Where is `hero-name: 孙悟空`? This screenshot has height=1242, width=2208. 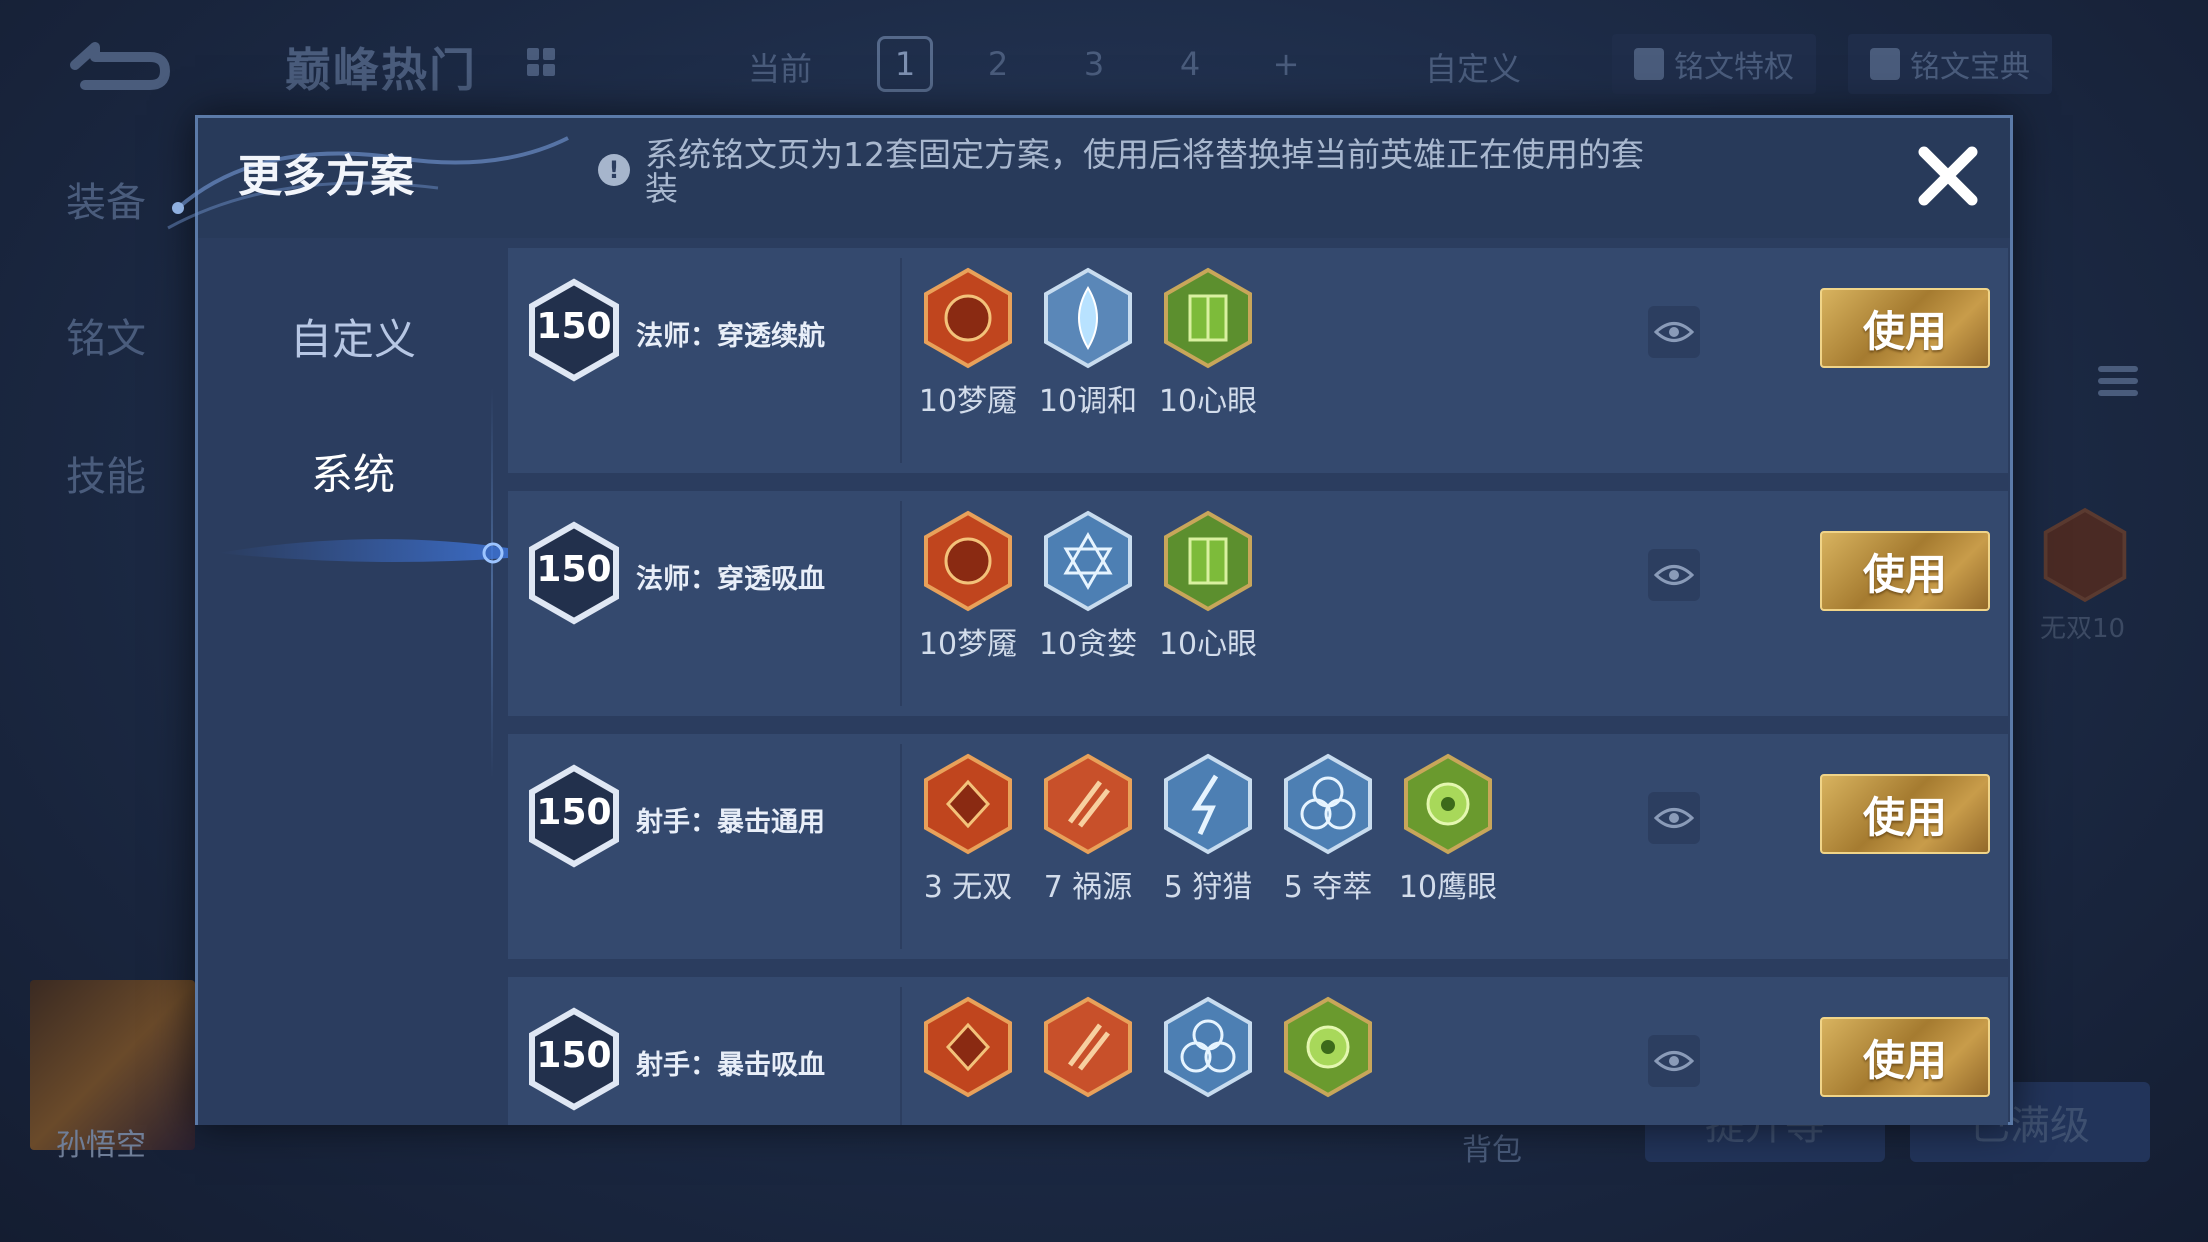
hero-name: 孙悟空 is located at coordinates (101, 1145).